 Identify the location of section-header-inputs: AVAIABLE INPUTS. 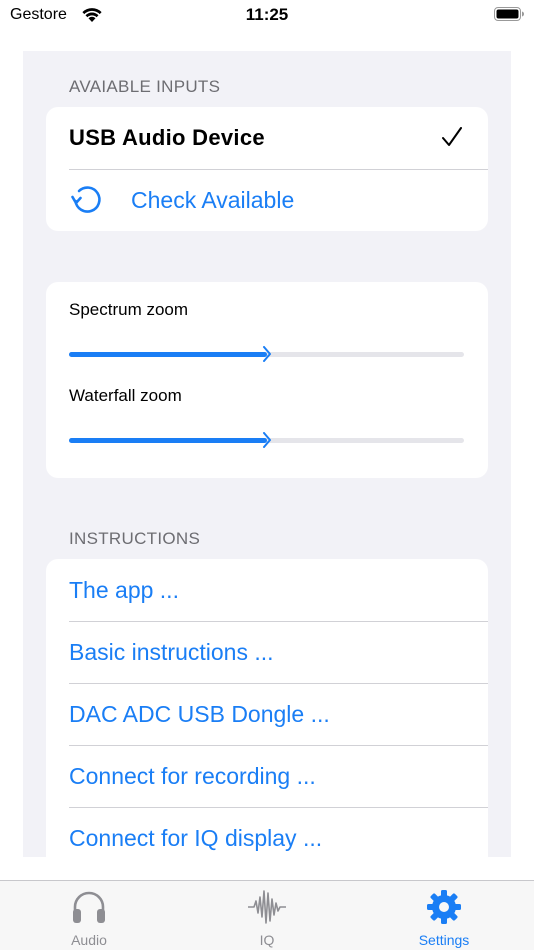
(145, 86).